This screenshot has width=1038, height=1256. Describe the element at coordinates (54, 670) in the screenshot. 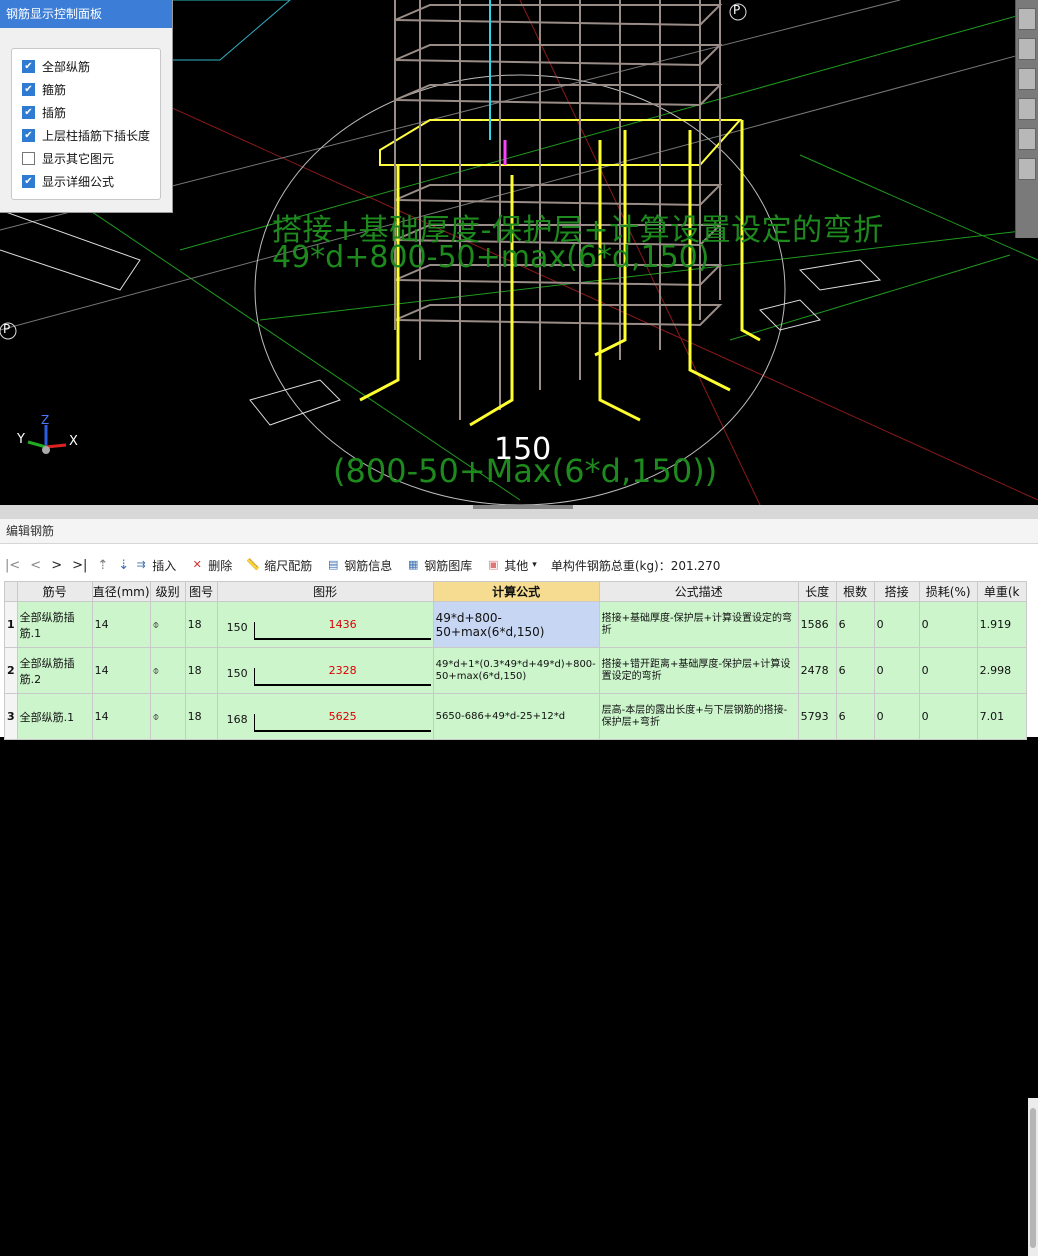

I see `cell-bar-name: 全部纵筋插筋.2` at that location.